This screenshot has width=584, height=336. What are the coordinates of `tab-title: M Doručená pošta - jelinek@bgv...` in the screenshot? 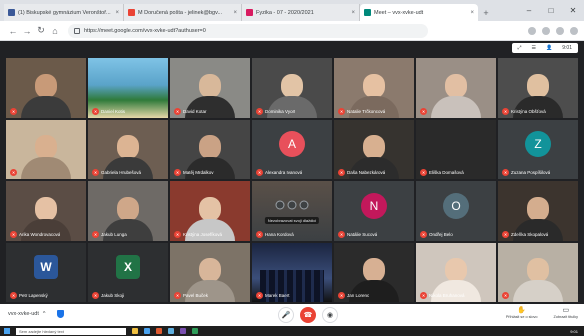 It's located at (180, 12).